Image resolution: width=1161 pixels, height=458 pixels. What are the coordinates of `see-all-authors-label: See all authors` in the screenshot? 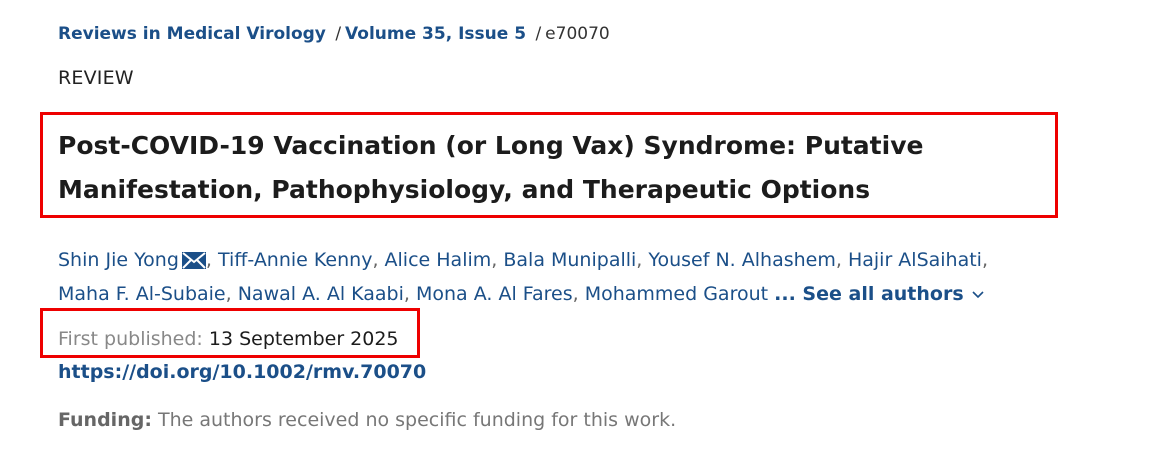 It's located at (883, 294).